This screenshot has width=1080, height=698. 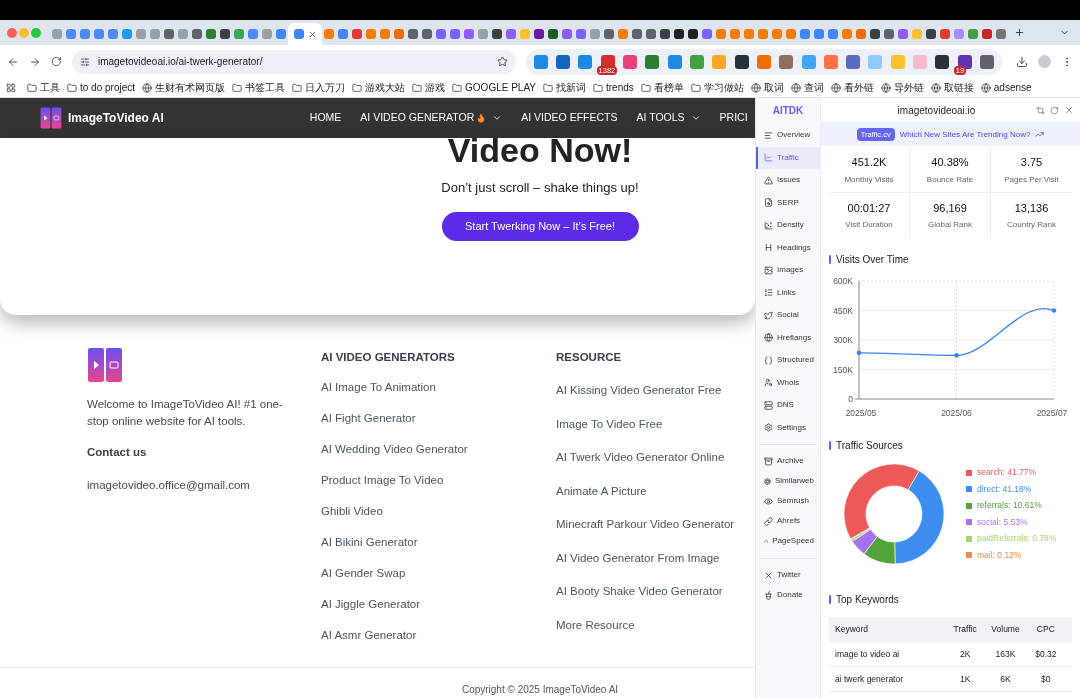 I want to click on sidebar-item: Issues, so click(x=788, y=180).